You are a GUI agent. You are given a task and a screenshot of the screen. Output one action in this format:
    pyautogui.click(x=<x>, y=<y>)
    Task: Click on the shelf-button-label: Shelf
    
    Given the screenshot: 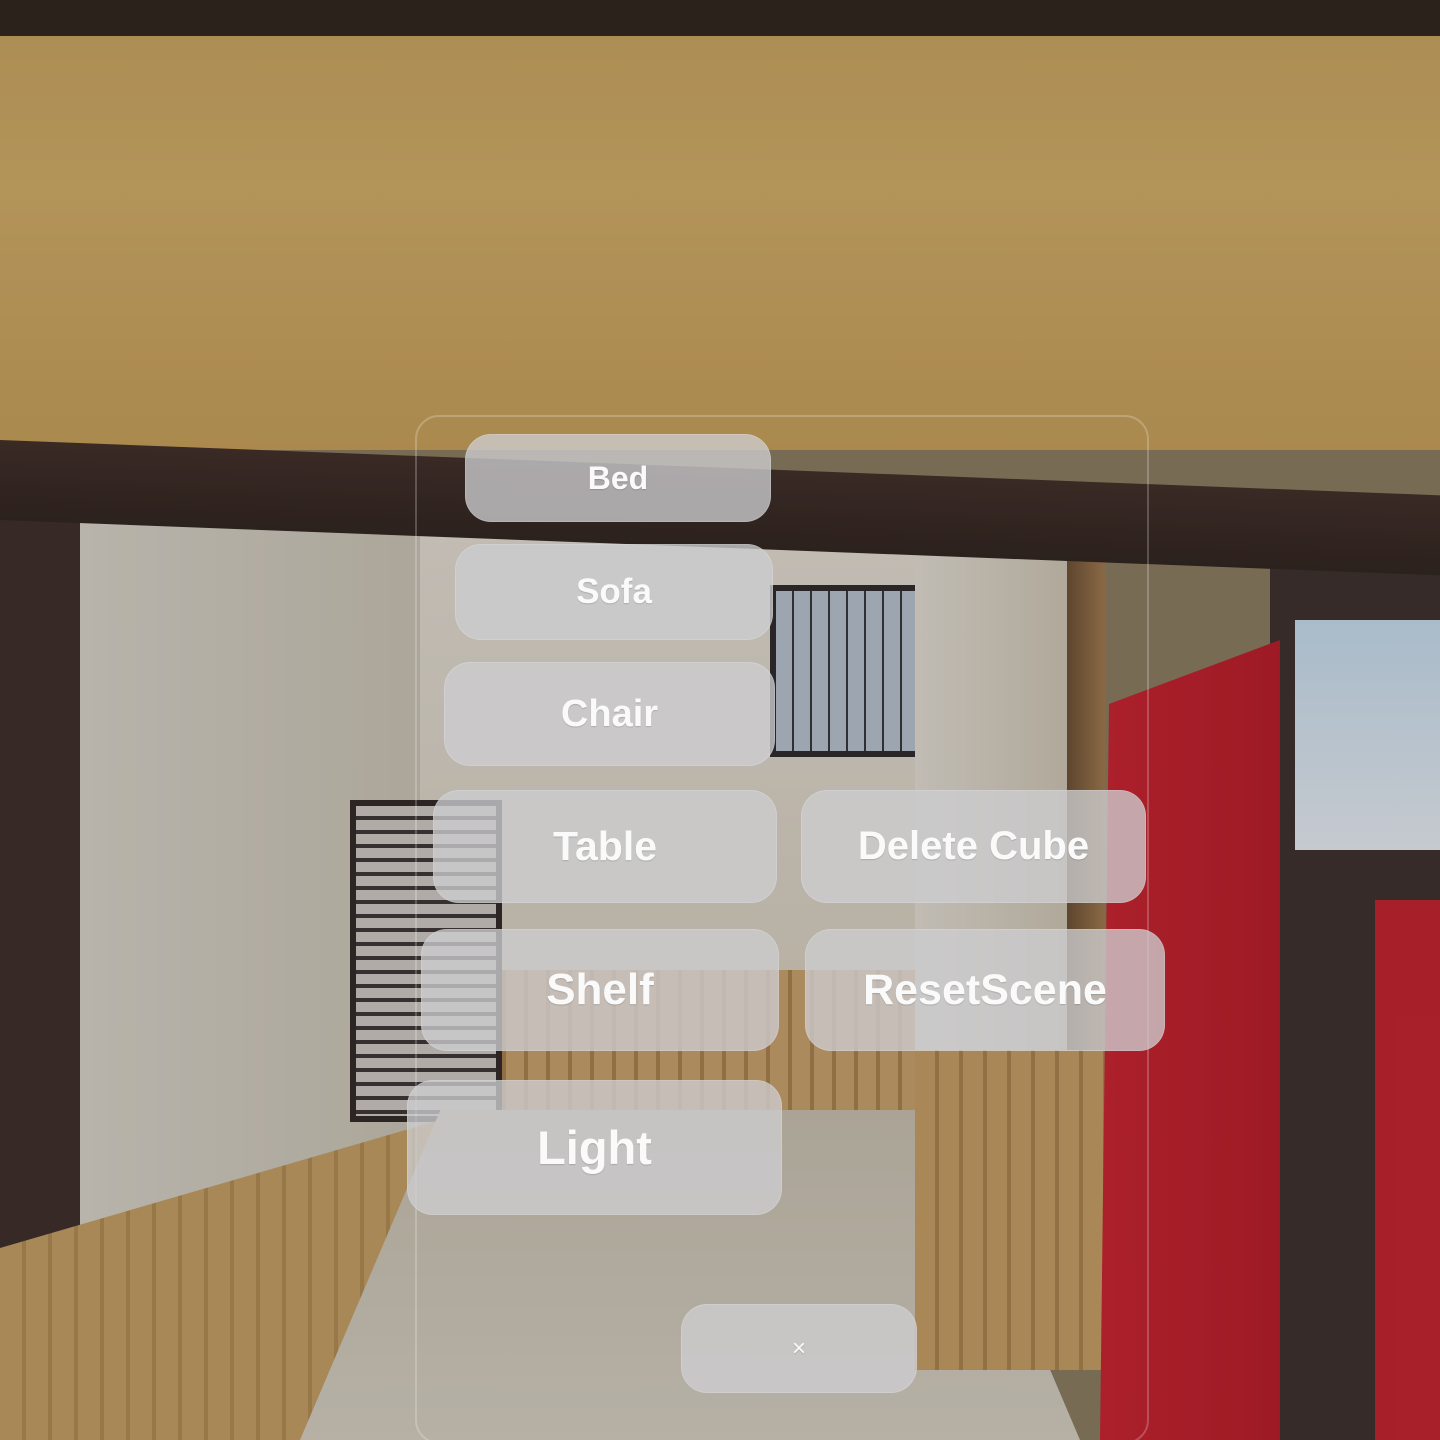 What is the action you would take?
    pyautogui.click(x=600, y=989)
    